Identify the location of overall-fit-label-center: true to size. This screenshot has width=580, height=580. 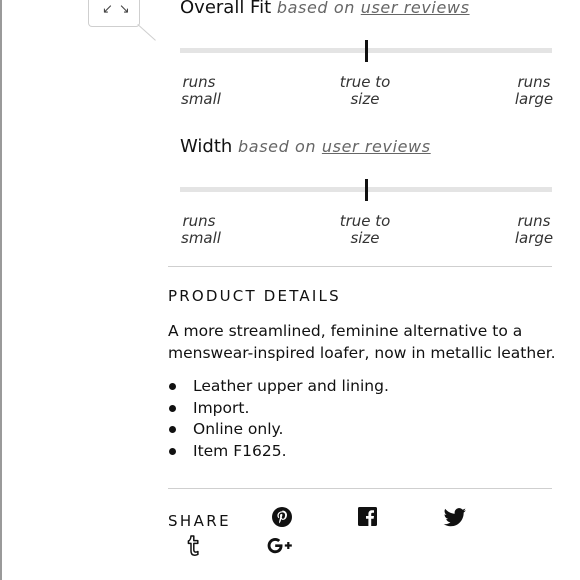
(365, 90).